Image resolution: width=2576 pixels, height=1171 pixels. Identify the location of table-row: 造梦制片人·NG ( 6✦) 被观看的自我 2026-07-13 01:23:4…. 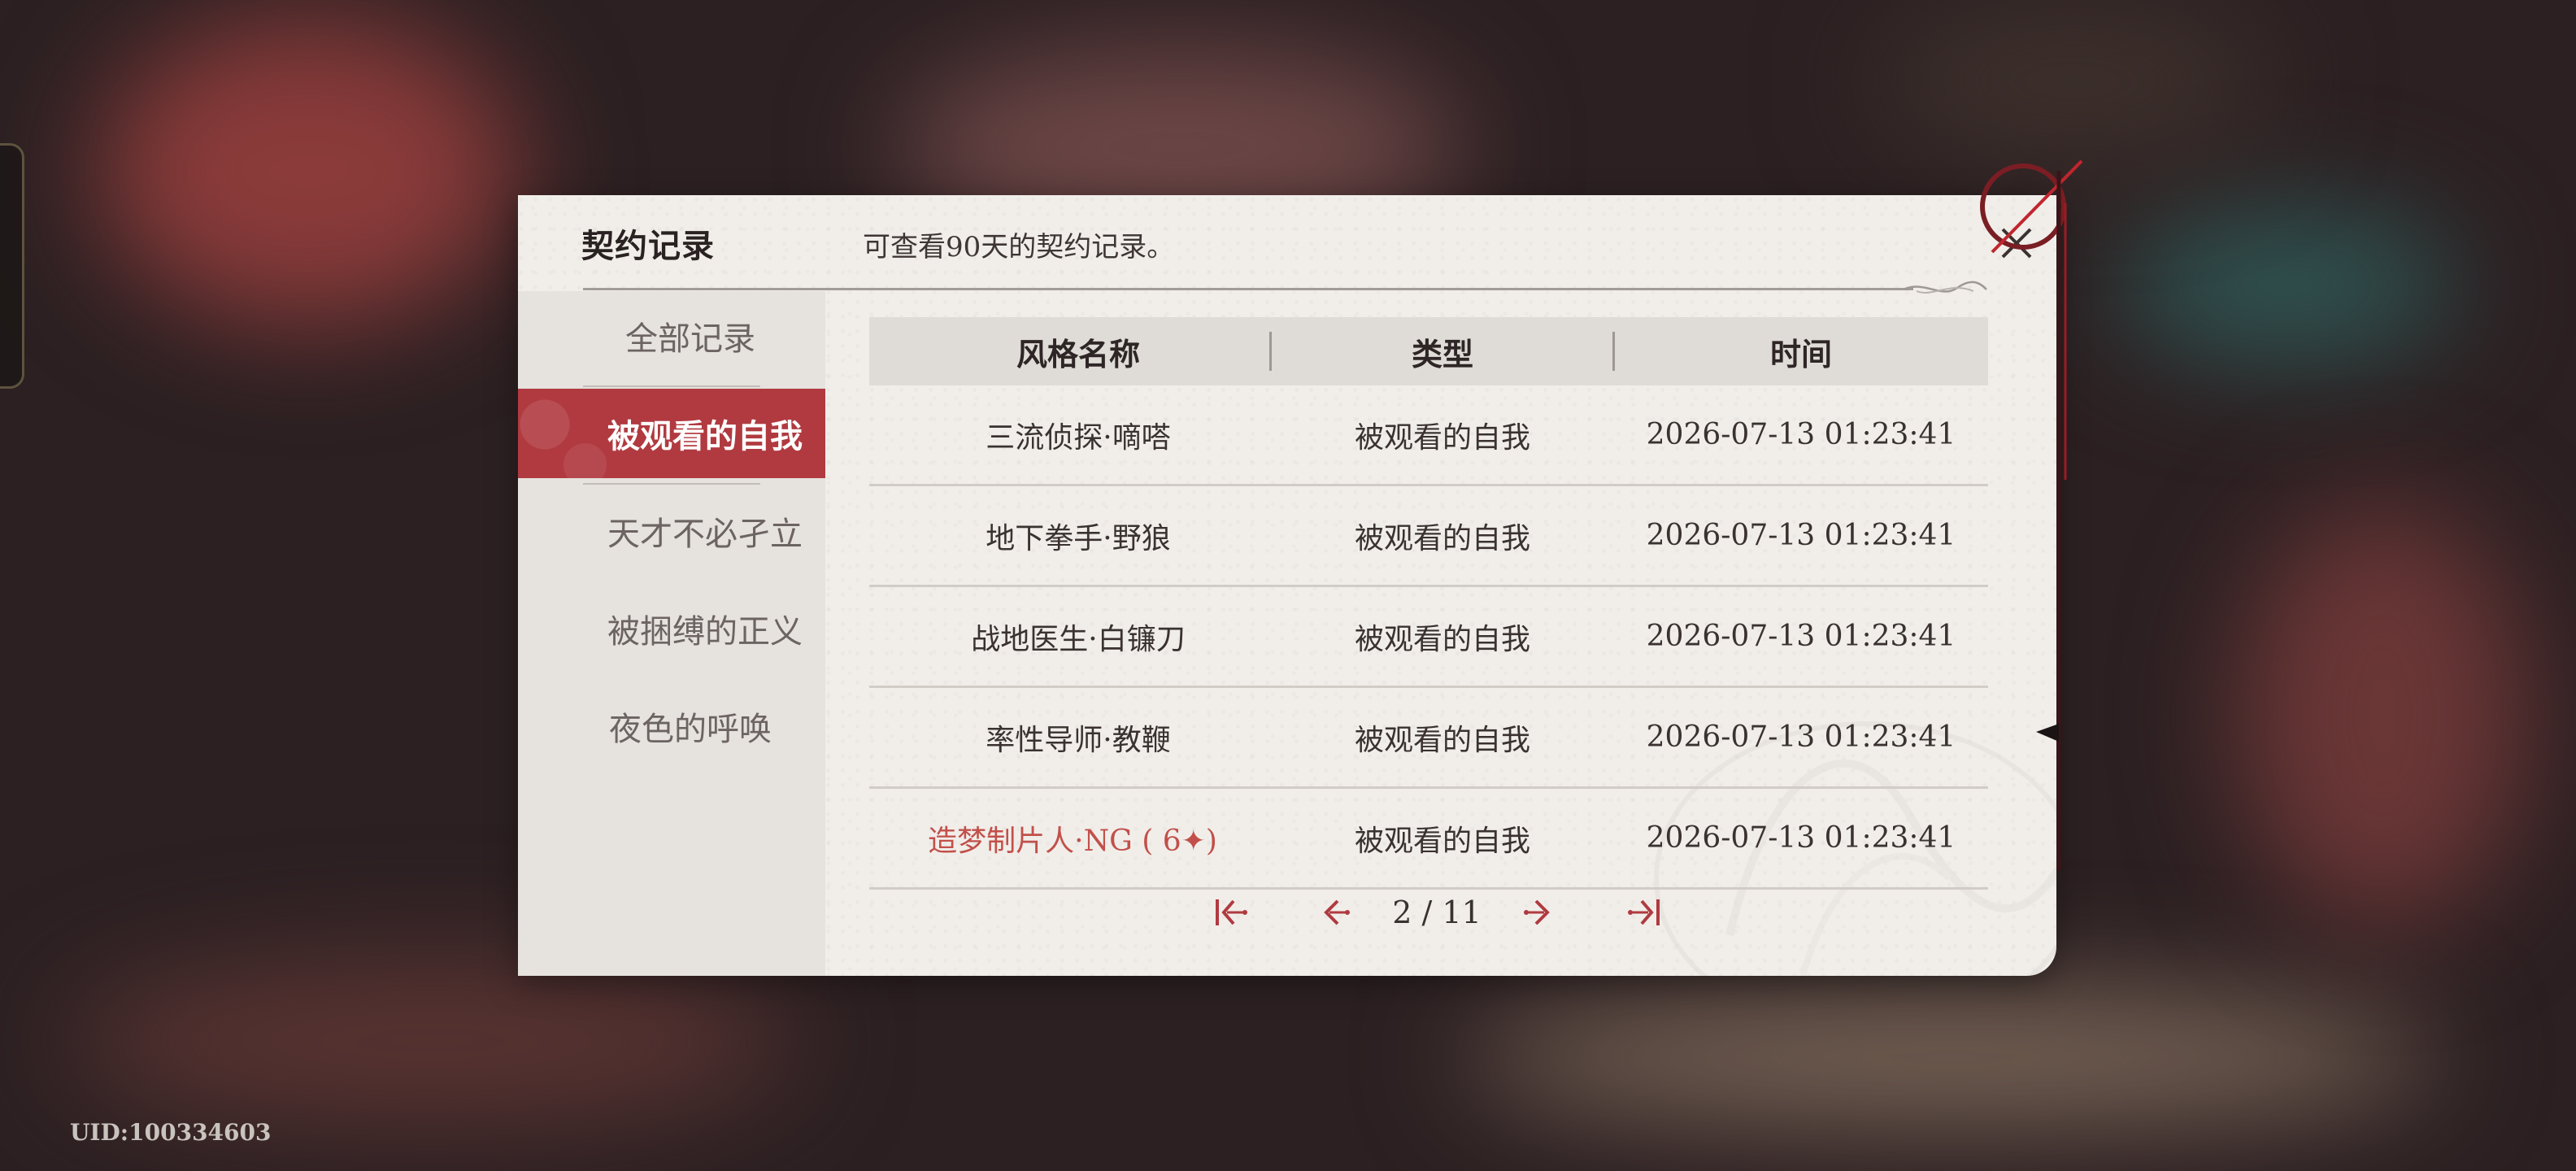
(1429, 840).